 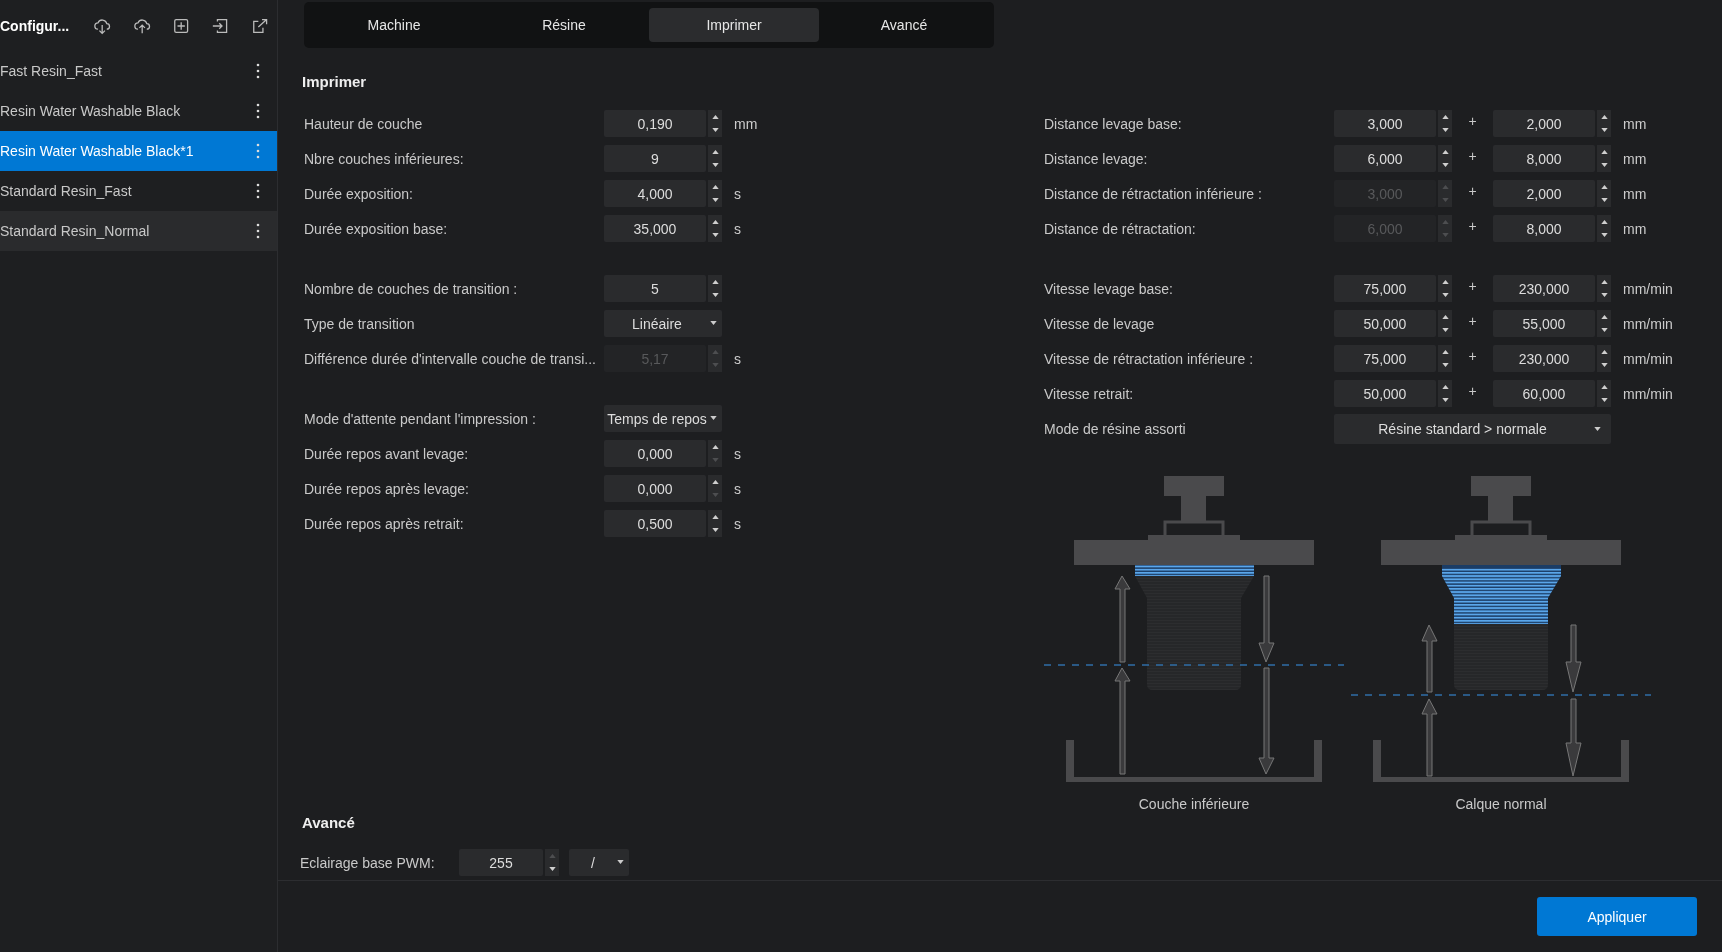 What do you see at coordinates (329, 822) in the screenshot?
I see `section-title: Avancé` at bounding box center [329, 822].